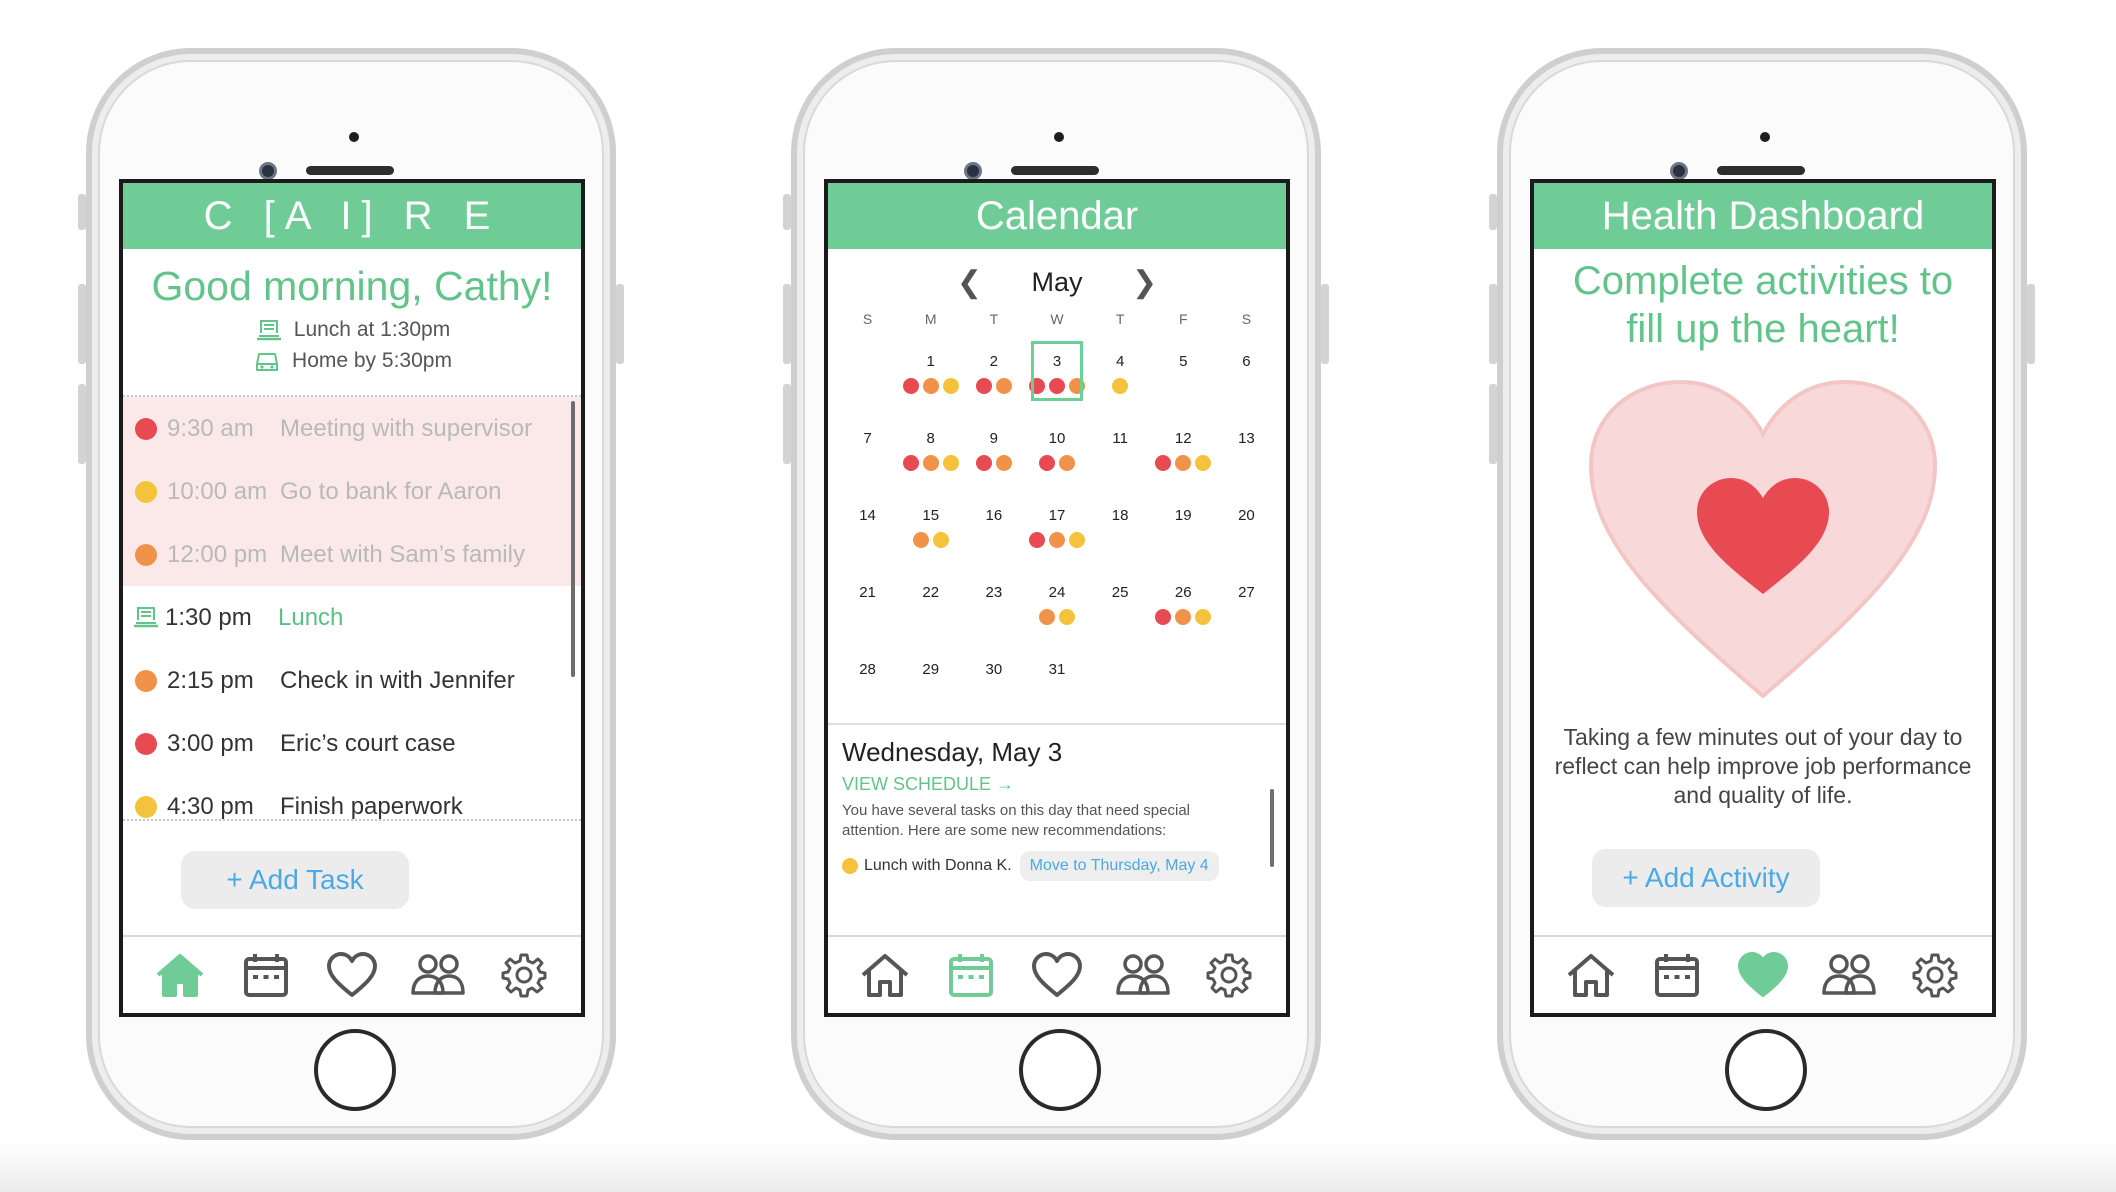 The width and height of the screenshot is (2116, 1192). Describe the element at coordinates (867, 602) in the screenshot. I see `day-cell: 21` at that location.